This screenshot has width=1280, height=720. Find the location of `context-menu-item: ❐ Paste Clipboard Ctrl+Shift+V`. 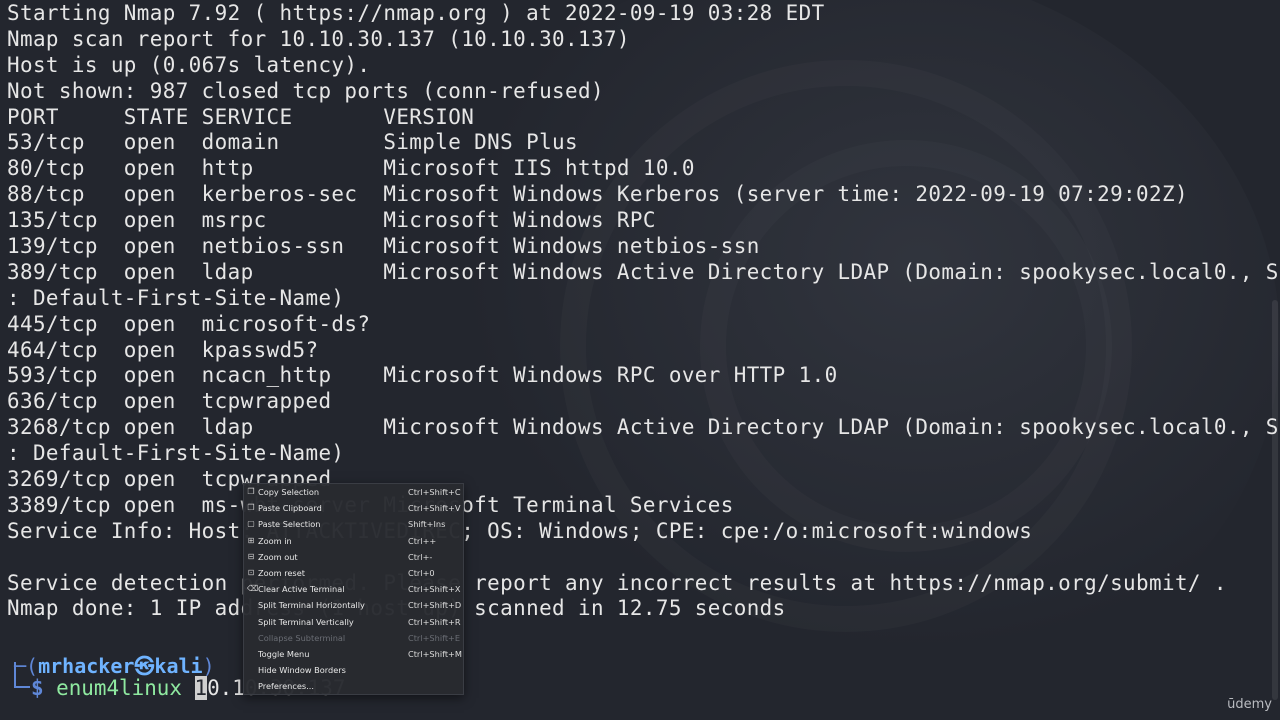

context-menu-item: ❐ Paste Clipboard Ctrl+Shift+V is located at coordinates (353, 508).